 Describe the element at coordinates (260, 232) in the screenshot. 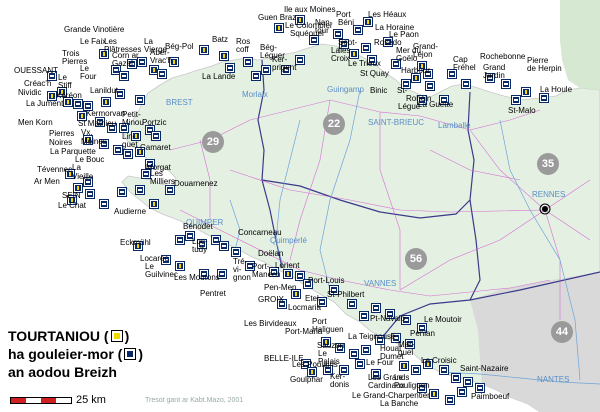

I see `place-label: Concarneau` at that location.